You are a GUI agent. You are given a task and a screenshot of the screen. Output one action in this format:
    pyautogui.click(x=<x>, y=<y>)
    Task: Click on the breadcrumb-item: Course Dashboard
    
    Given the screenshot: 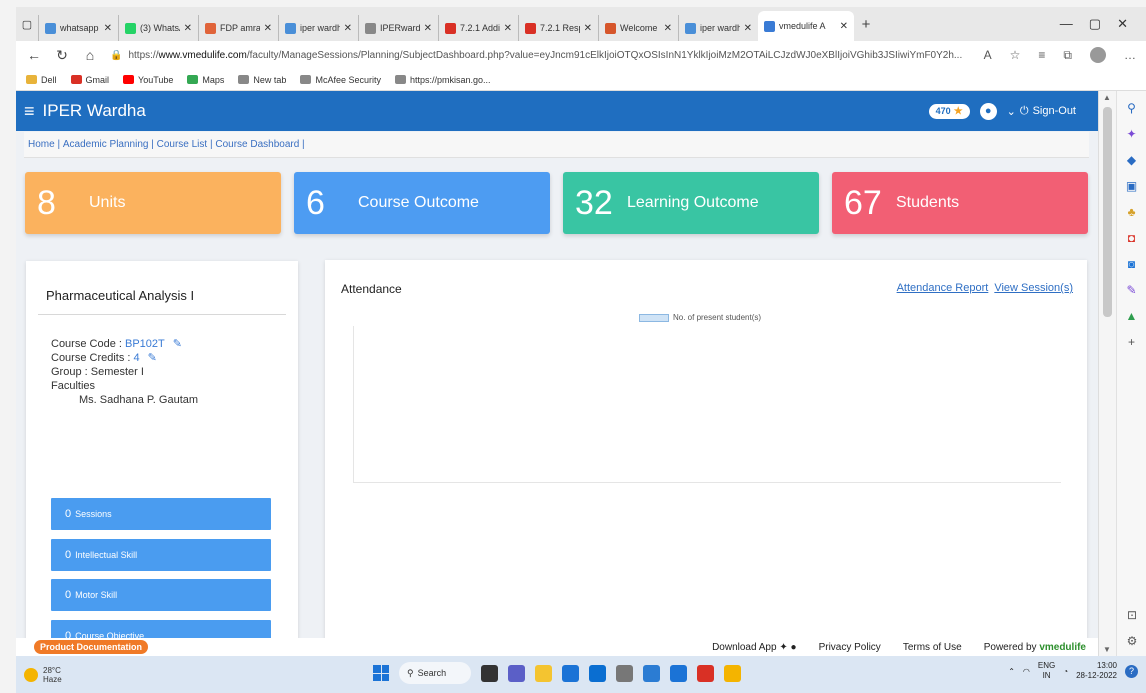 What is the action you would take?
    pyautogui.click(x=257, y=144)
    